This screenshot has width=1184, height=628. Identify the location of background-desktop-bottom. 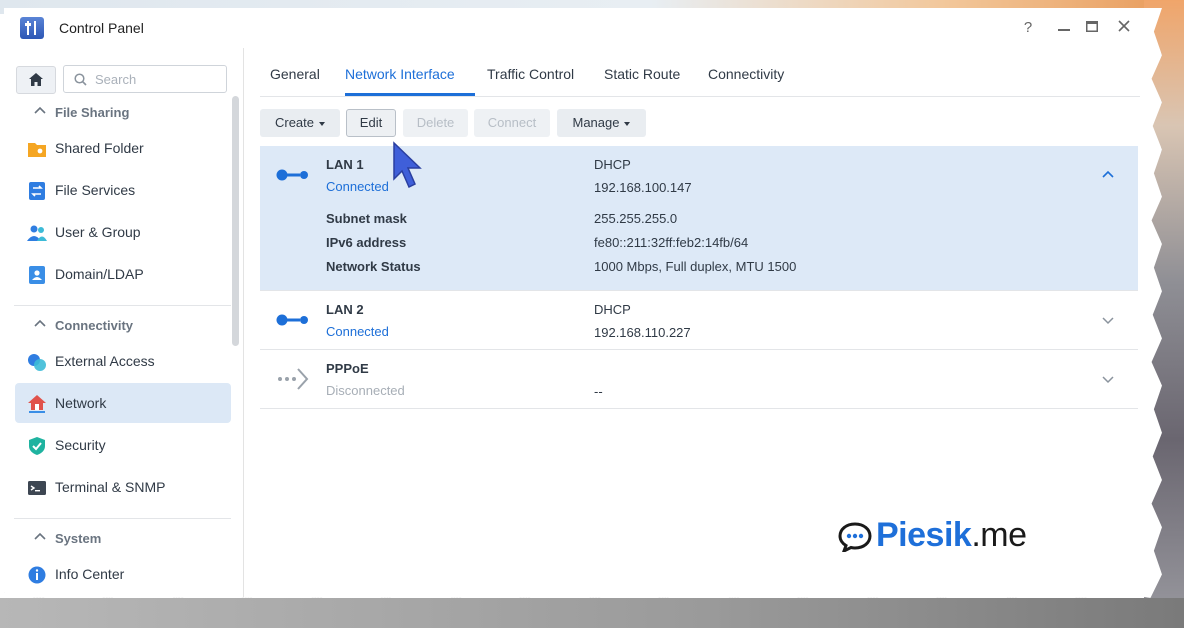
(592, 613).